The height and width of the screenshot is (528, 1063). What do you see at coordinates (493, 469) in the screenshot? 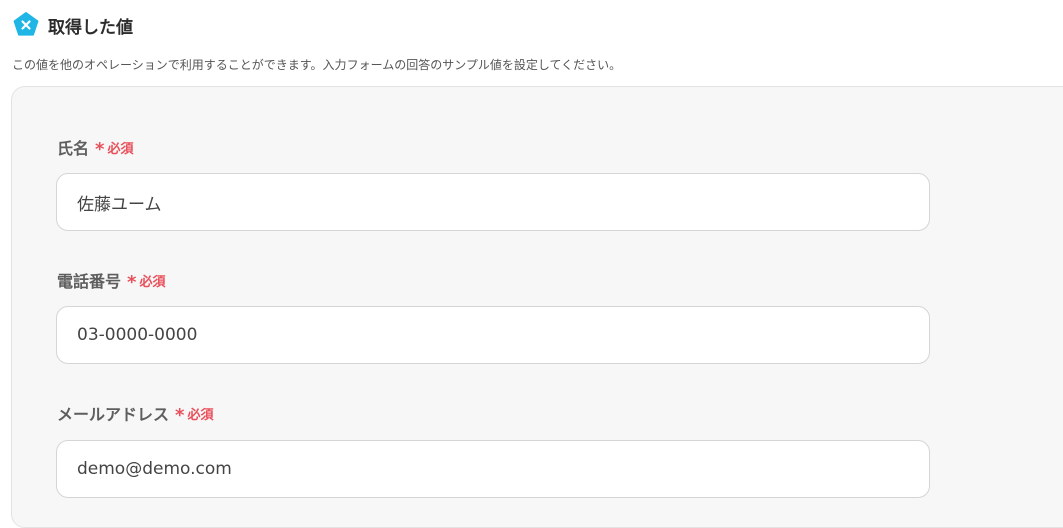
I see `email-input` at bounding box center [493, 469].